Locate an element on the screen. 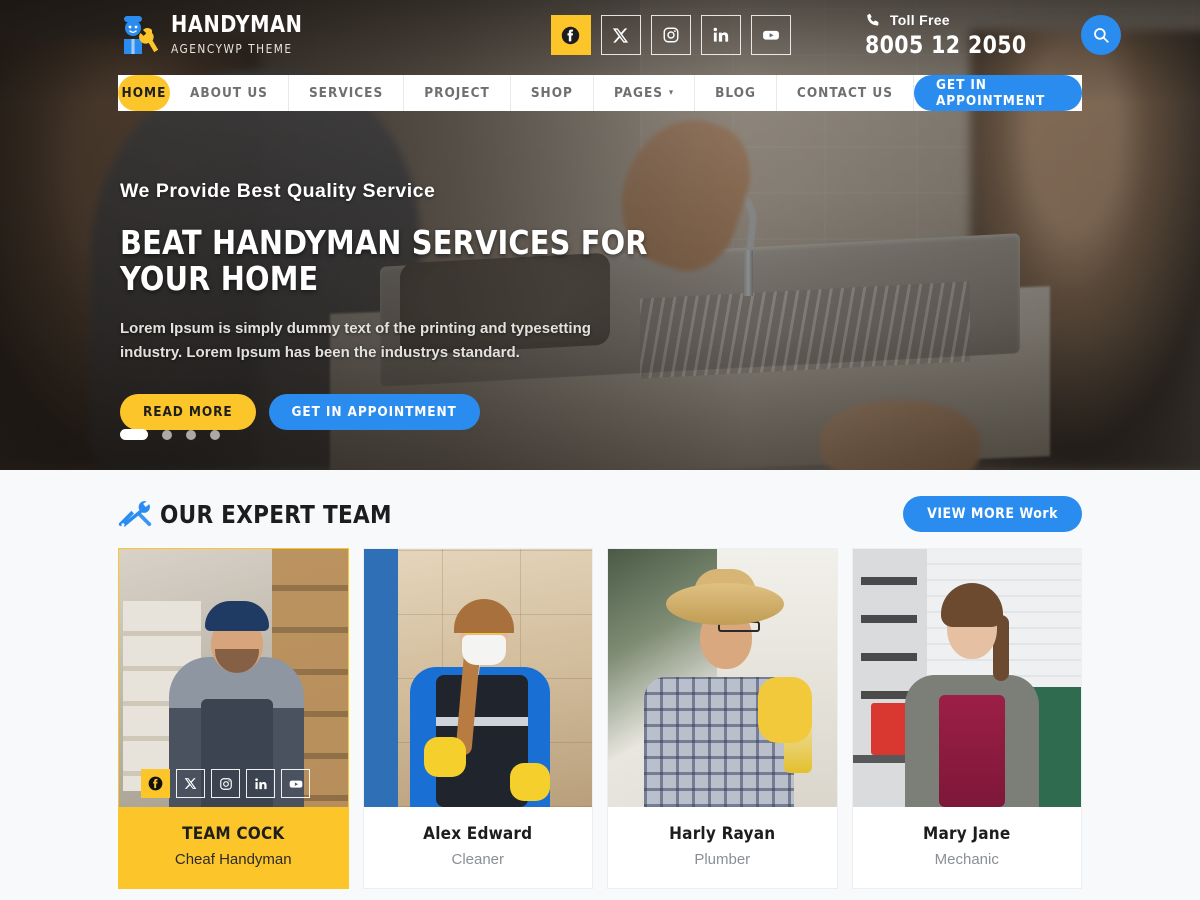  team-member-role: Plumber is located at coordinates (722, 859).